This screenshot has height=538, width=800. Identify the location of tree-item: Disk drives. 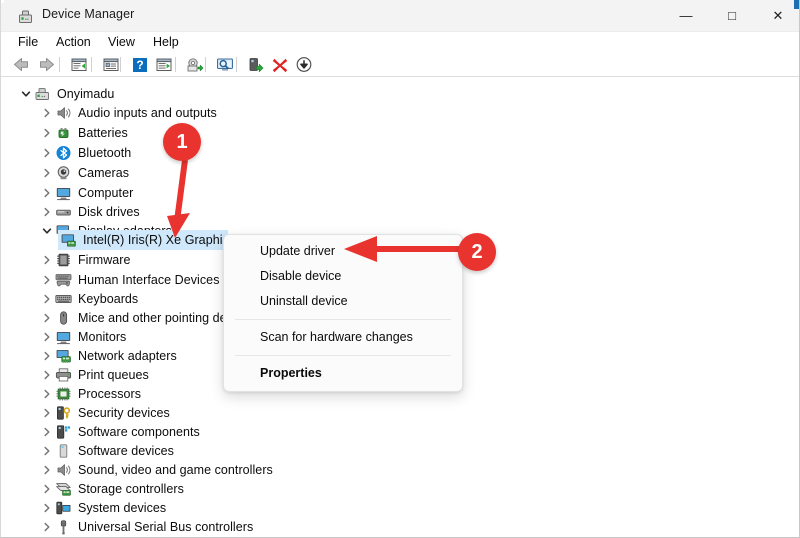
(89, 212).